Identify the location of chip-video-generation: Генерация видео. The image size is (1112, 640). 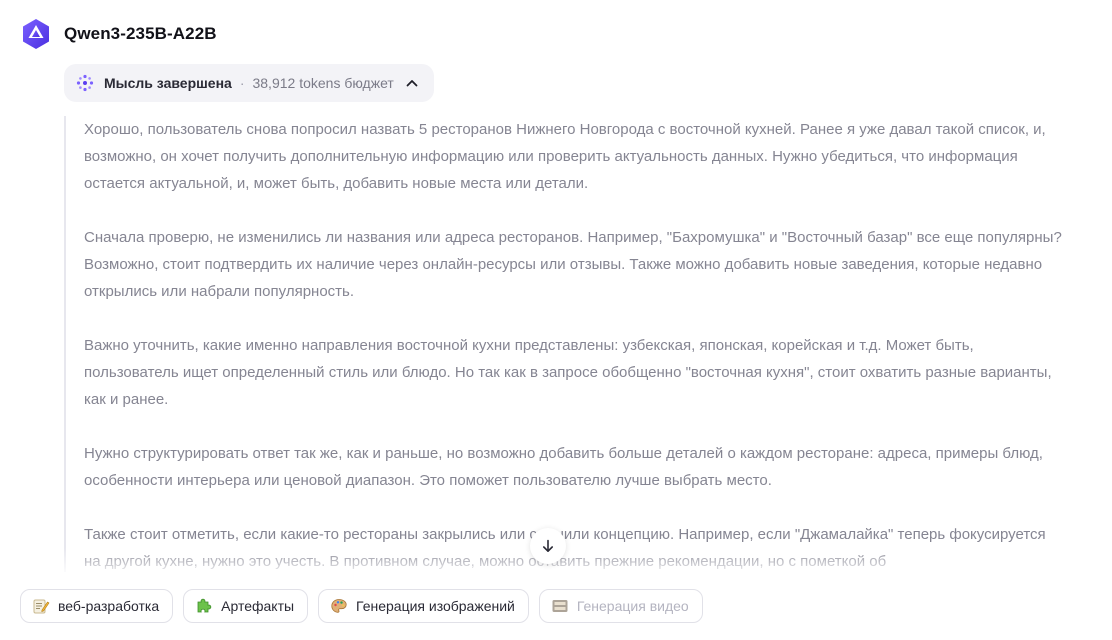
(620, 606).